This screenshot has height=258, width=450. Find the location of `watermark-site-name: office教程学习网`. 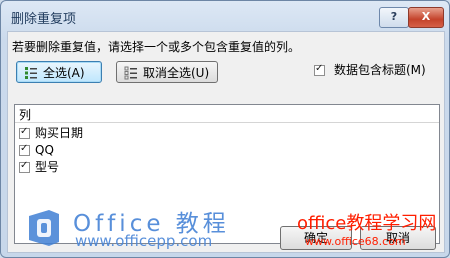

watermark-site-name: office教程学习网 is located at coordinates (367, 223).